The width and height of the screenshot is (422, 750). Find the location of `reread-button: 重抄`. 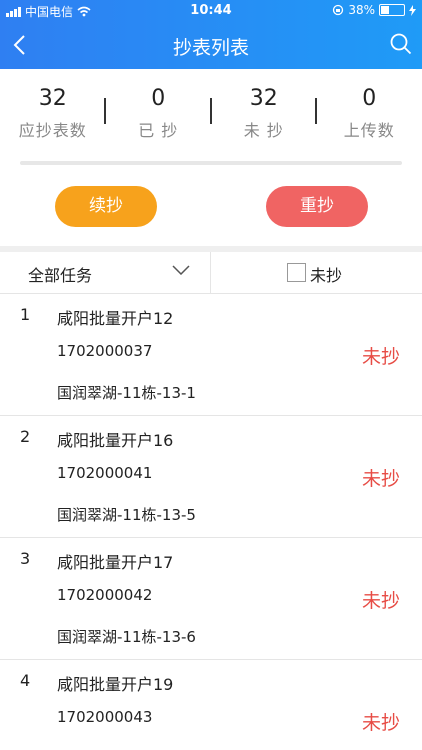

reread-button: 重抄 is located at coordinates (317, 206).